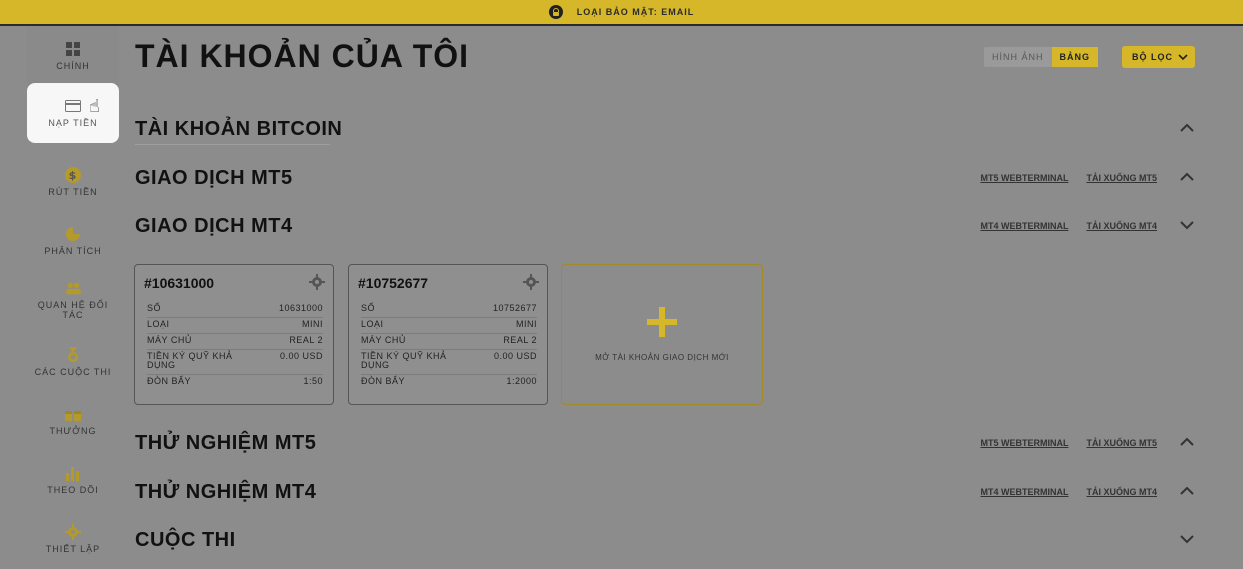 The image size is (1243, 569). I want to click on account-row-leverage: ĐÒN BẨY 1:50, so click(235, 381).